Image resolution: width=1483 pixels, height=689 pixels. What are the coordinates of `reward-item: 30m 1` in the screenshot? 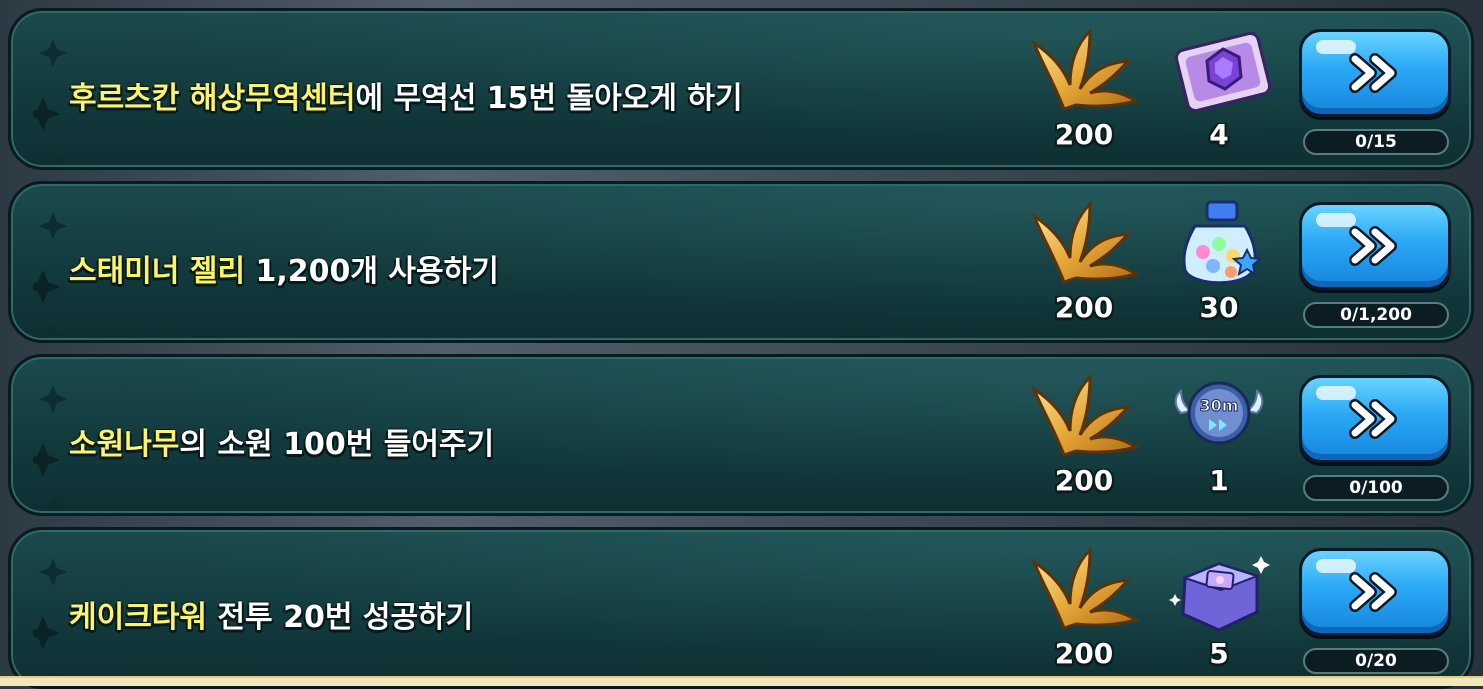 It's located at (1219, 439).